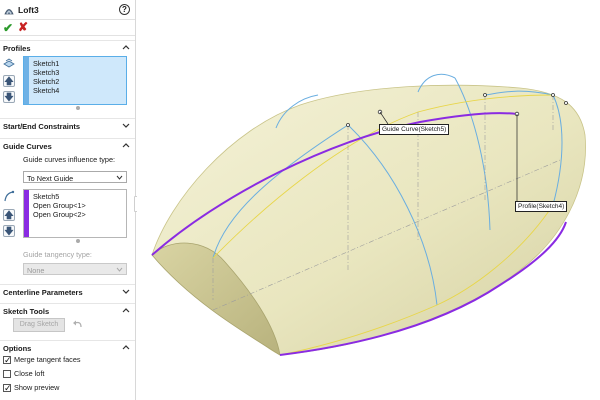 The height and width of the screenshot is (400, 600). What do you see at coordinates (17, 348) in the screenshot?
I see `section-options-title: Options` at bounding box center [17, 348].